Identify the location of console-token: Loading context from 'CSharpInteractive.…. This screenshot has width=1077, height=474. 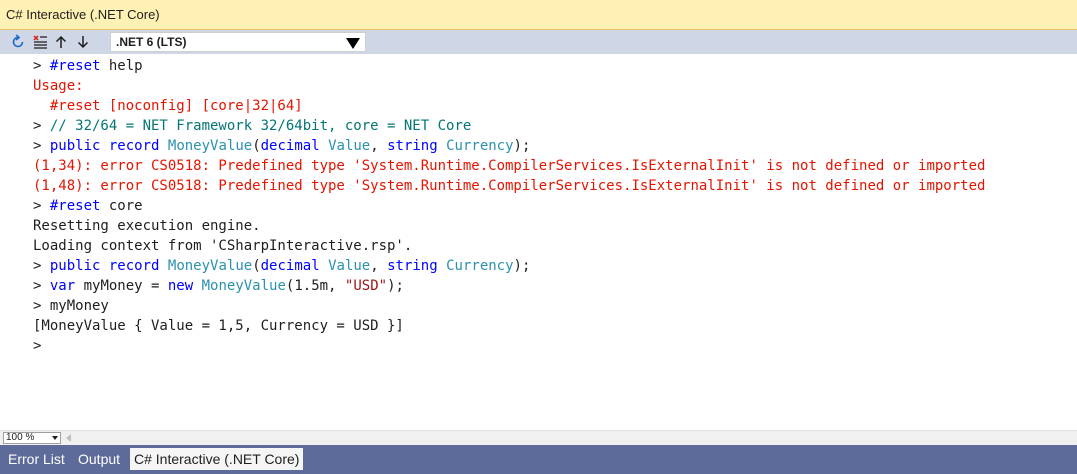
(223, 246).